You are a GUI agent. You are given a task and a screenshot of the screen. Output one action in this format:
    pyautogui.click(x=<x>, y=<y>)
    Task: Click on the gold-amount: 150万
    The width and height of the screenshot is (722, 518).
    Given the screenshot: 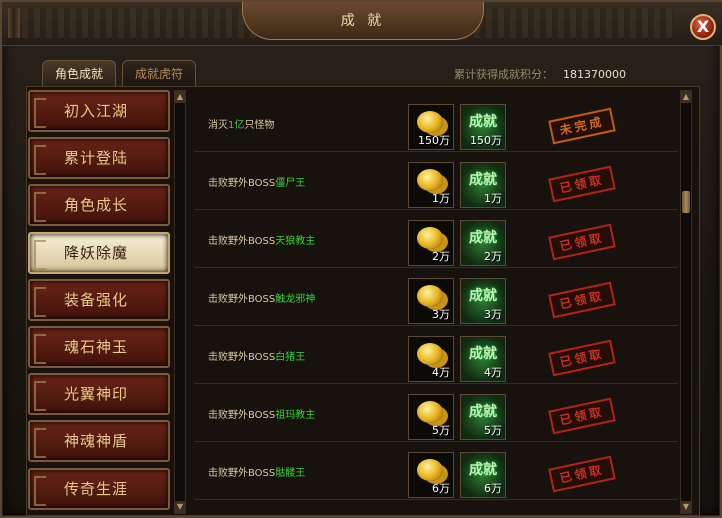 What is the action you would take?
    pyautogui.click(x=434, y=140)
    